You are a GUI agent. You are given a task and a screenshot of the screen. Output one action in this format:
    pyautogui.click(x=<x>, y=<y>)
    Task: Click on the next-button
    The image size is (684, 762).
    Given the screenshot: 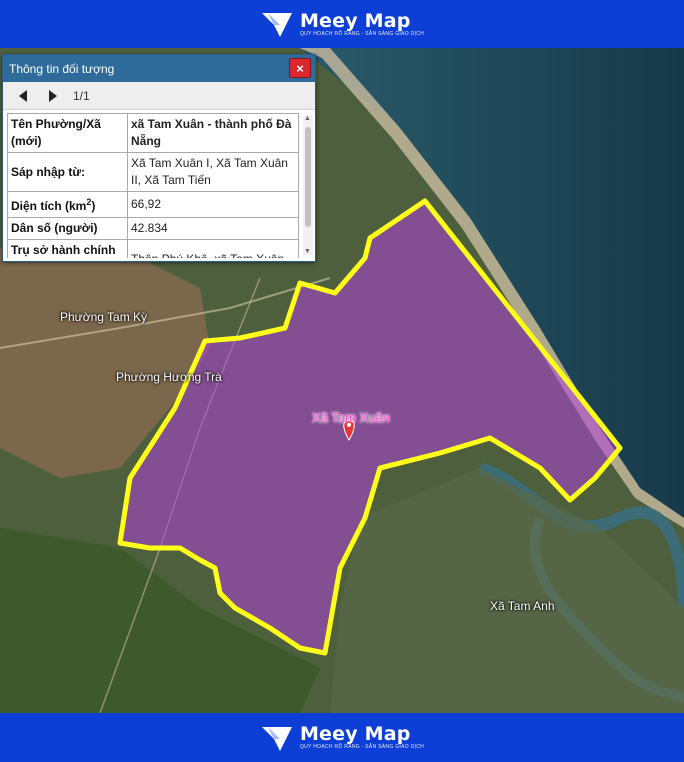 What is the action you would take?
    pyautogui.click(x=53, y=96)
    